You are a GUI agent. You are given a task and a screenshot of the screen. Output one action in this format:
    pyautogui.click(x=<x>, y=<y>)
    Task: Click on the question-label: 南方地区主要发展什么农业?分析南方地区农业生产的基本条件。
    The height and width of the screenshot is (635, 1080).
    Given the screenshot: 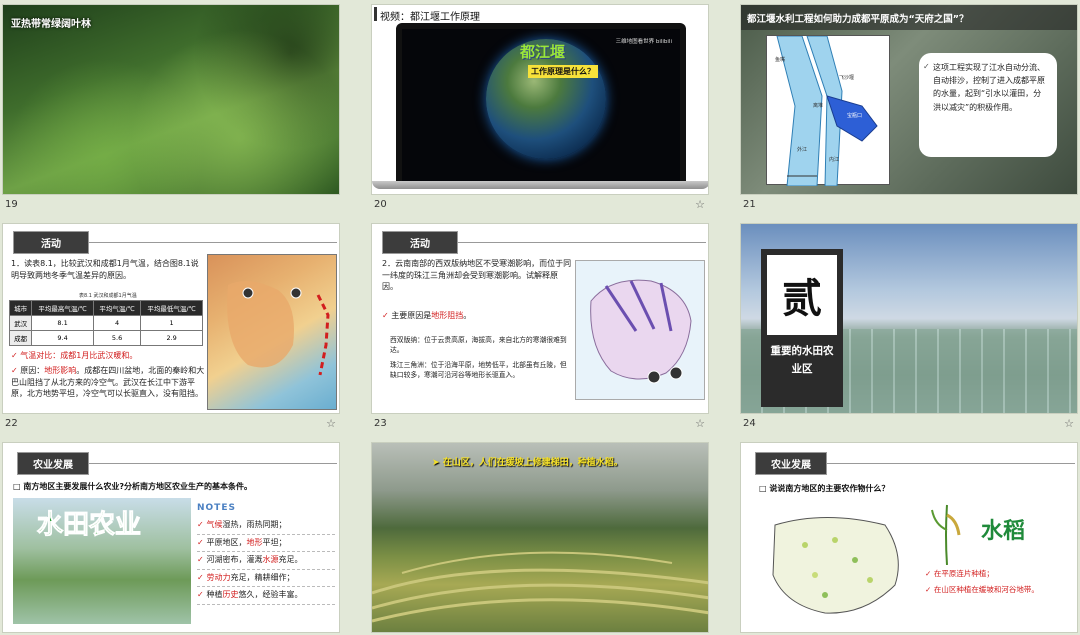 What is the action you would take?
    pyautogui.click(x=137, y=486)
    